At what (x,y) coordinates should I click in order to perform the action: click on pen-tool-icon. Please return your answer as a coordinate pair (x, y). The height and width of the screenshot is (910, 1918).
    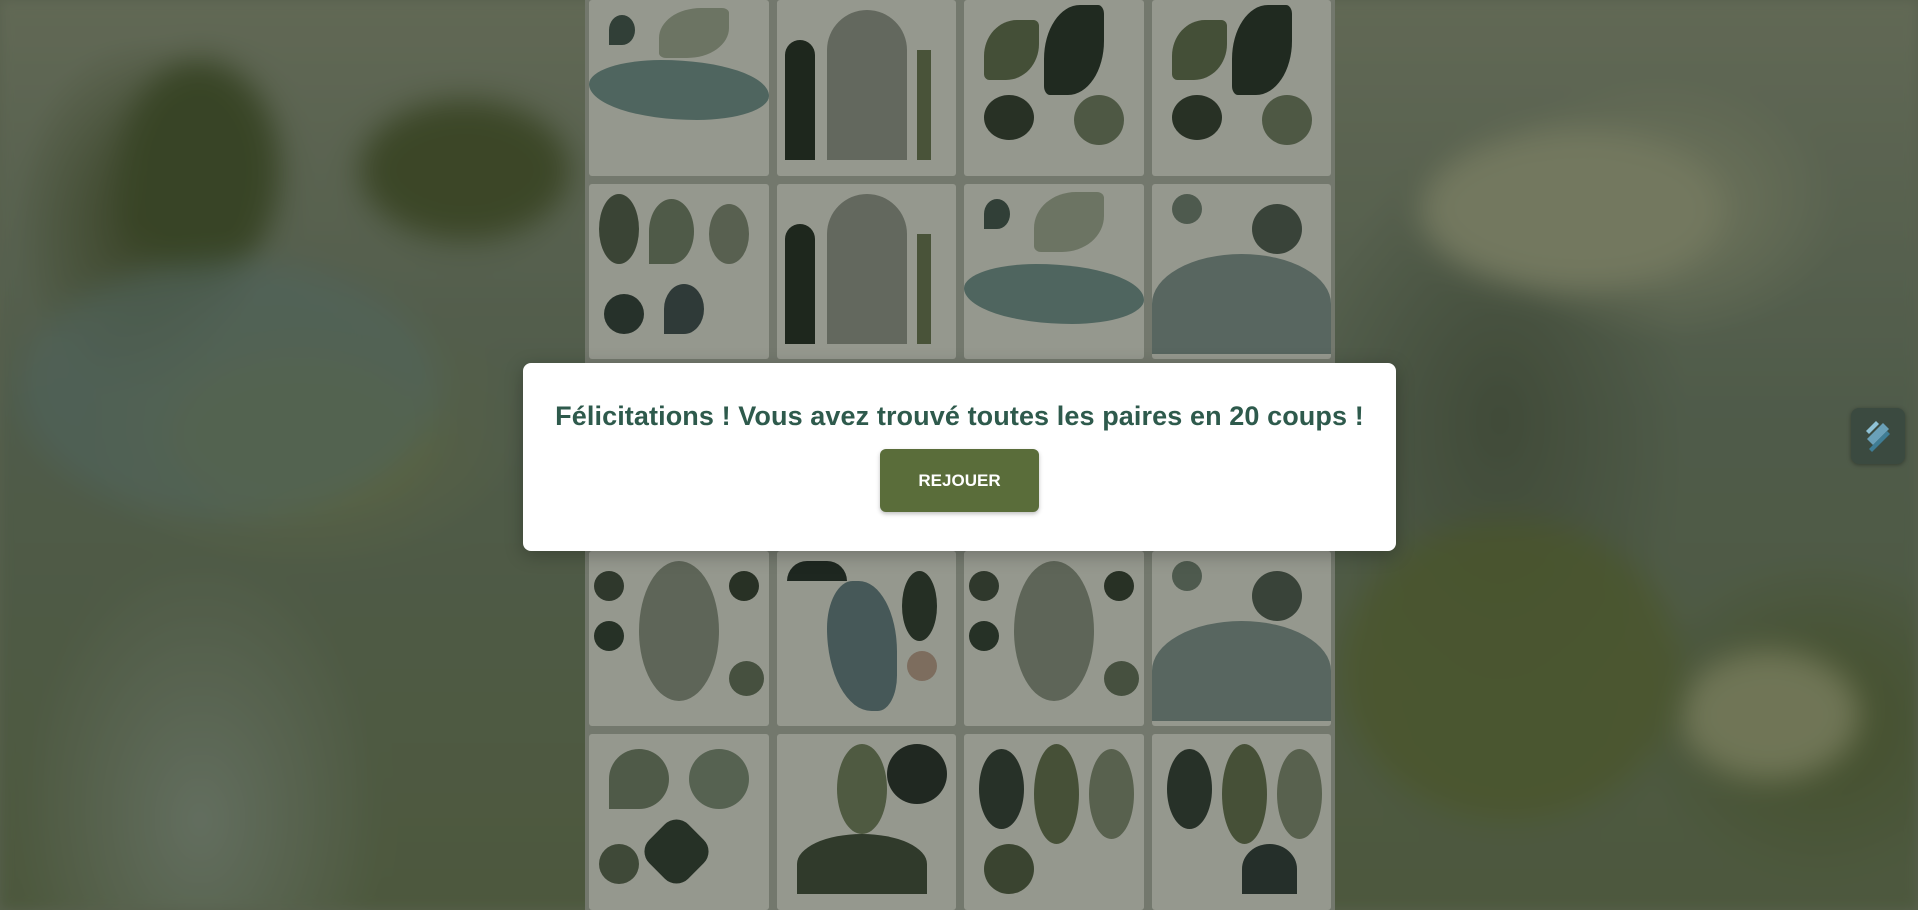
    Looking at the image, I should click on (1878, 436).